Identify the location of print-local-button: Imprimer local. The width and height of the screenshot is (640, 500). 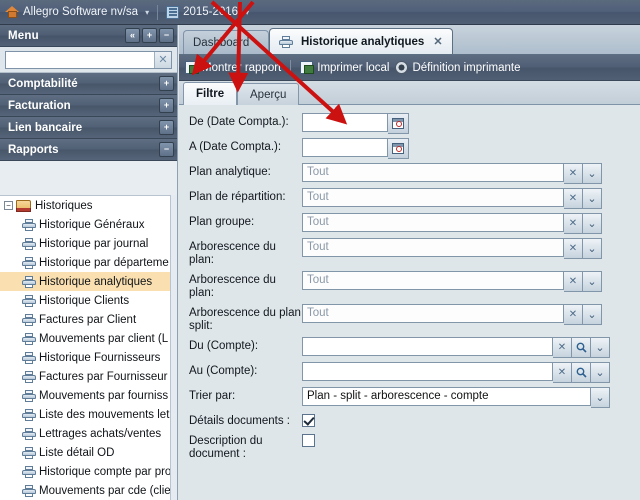
(344, 67).